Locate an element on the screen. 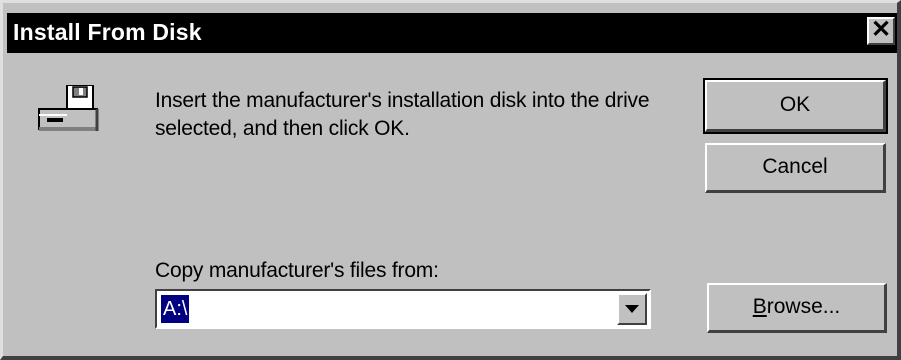 The height and width of the screenshot is (360, 901). copy-from-input: A:\ is located at coordinates (175, 309).